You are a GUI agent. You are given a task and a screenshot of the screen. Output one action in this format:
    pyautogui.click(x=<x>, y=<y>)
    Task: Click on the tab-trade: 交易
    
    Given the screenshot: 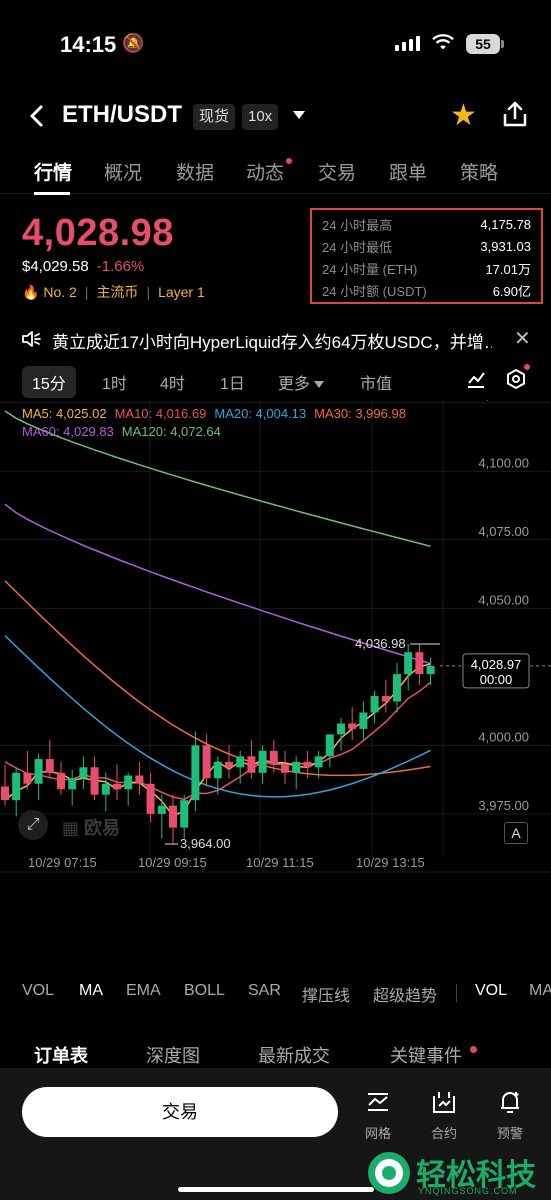 What is the action you would take?
    pyautogui.click(x=337, y=171)
    